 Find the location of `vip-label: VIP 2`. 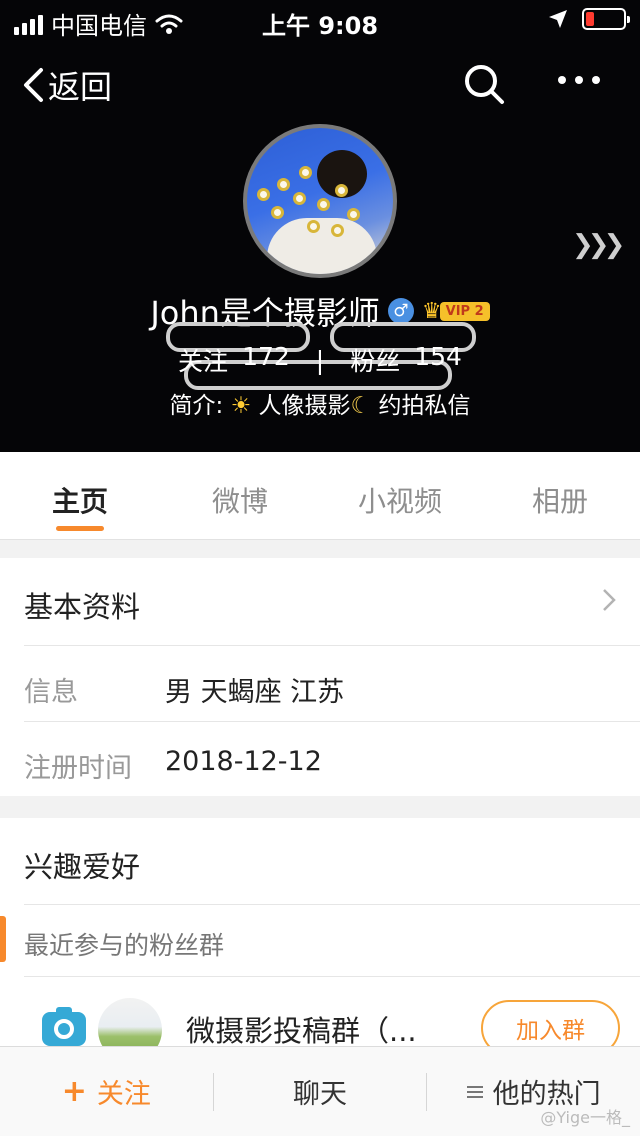

vip-label: VIP 2 is located at coordinates (464, 311).